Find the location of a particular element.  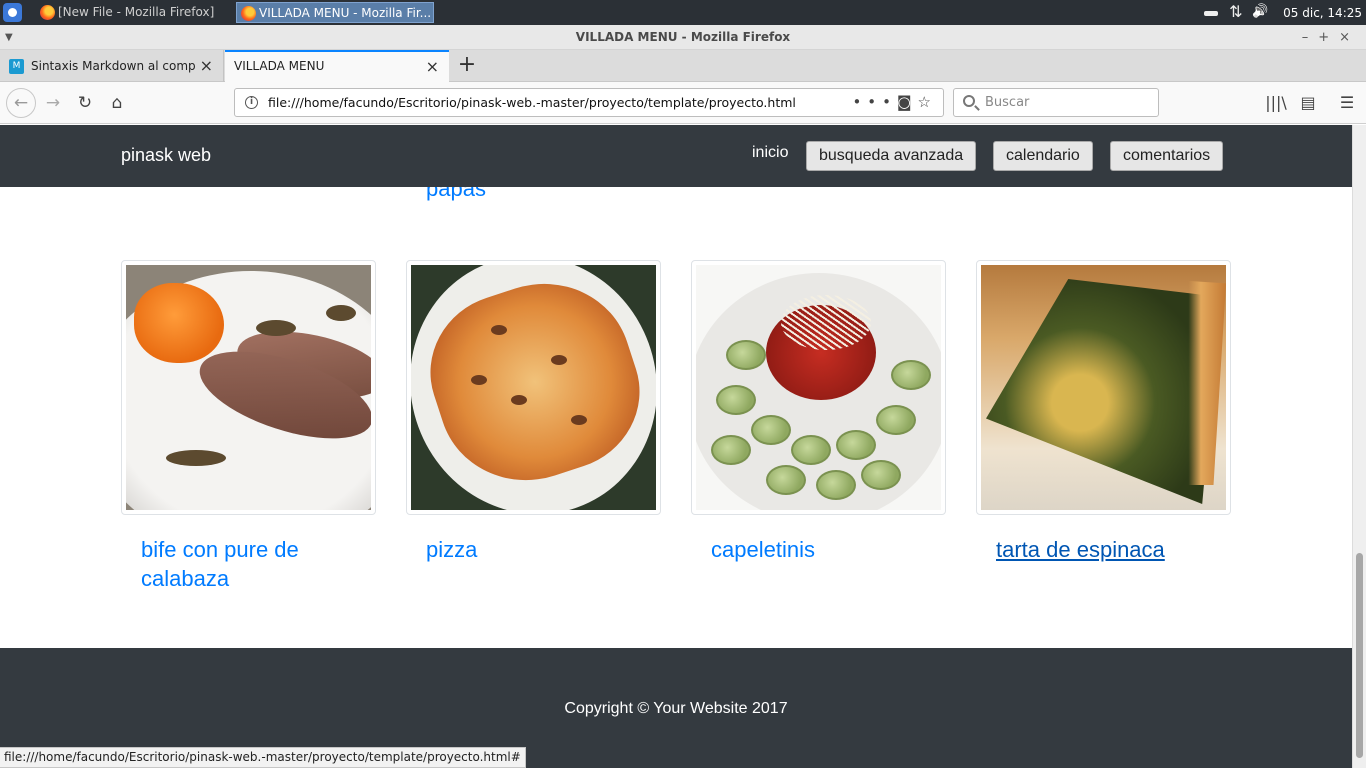

home-button: ⌂ is located at coordinates (117, 103).